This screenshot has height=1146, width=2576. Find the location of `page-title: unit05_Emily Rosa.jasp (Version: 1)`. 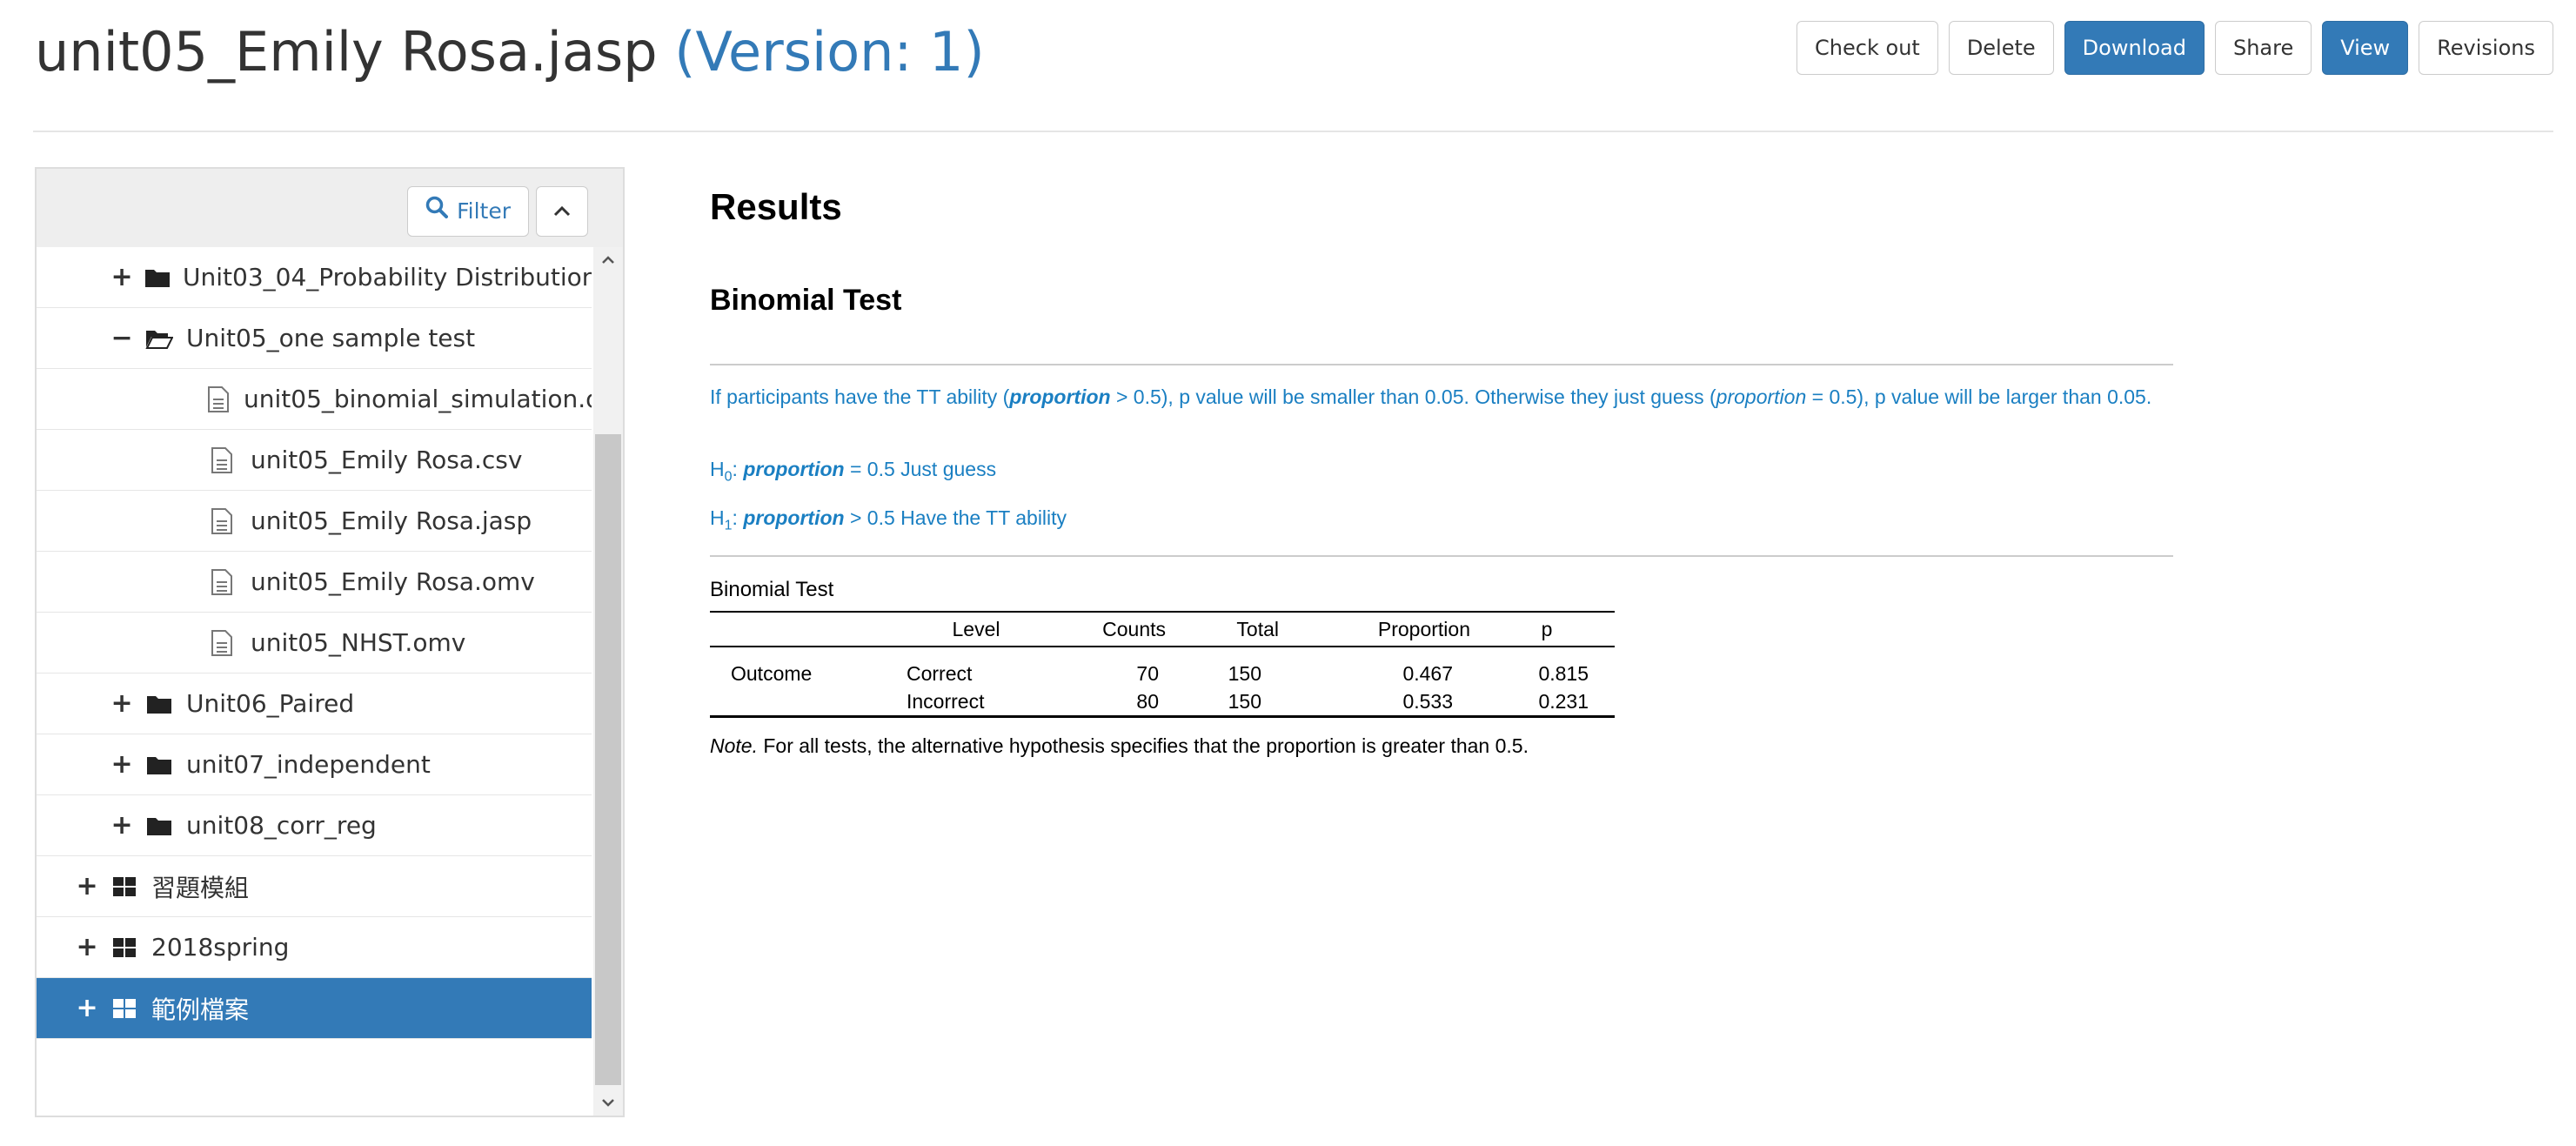

page-title: unit05_Emily Rosa.jasp (Version: 1) is located at coordinates (510, 52).